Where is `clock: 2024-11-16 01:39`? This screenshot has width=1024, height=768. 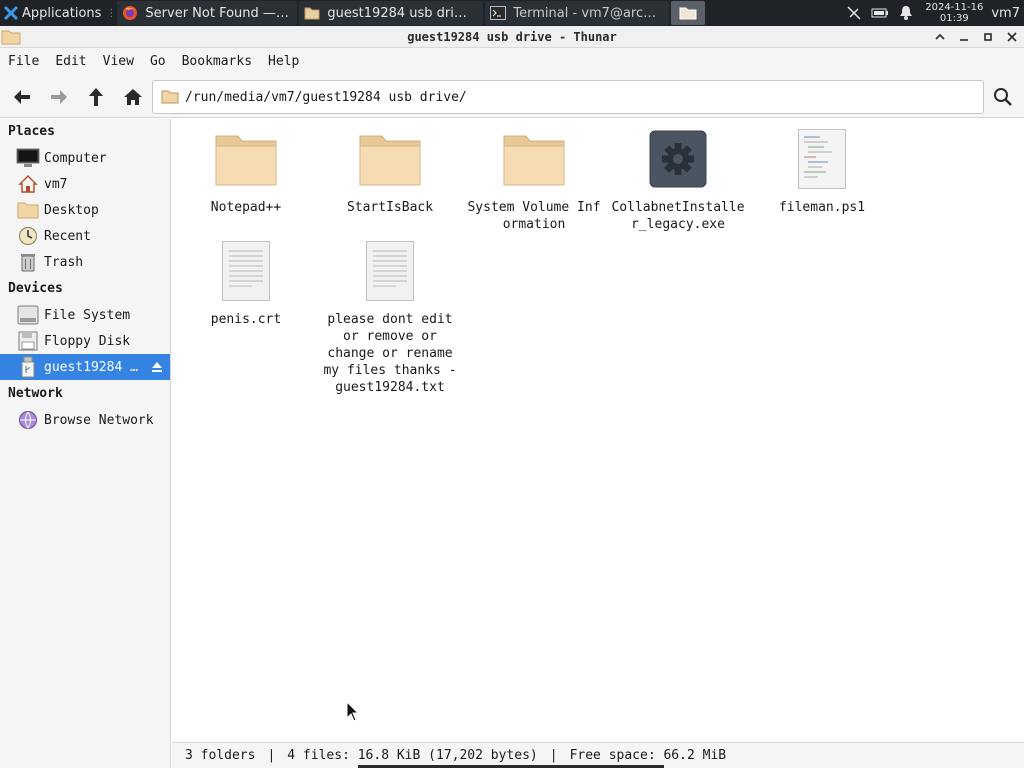 clock: 2024-11-16 01:39 is located at coordinates (954, 13).